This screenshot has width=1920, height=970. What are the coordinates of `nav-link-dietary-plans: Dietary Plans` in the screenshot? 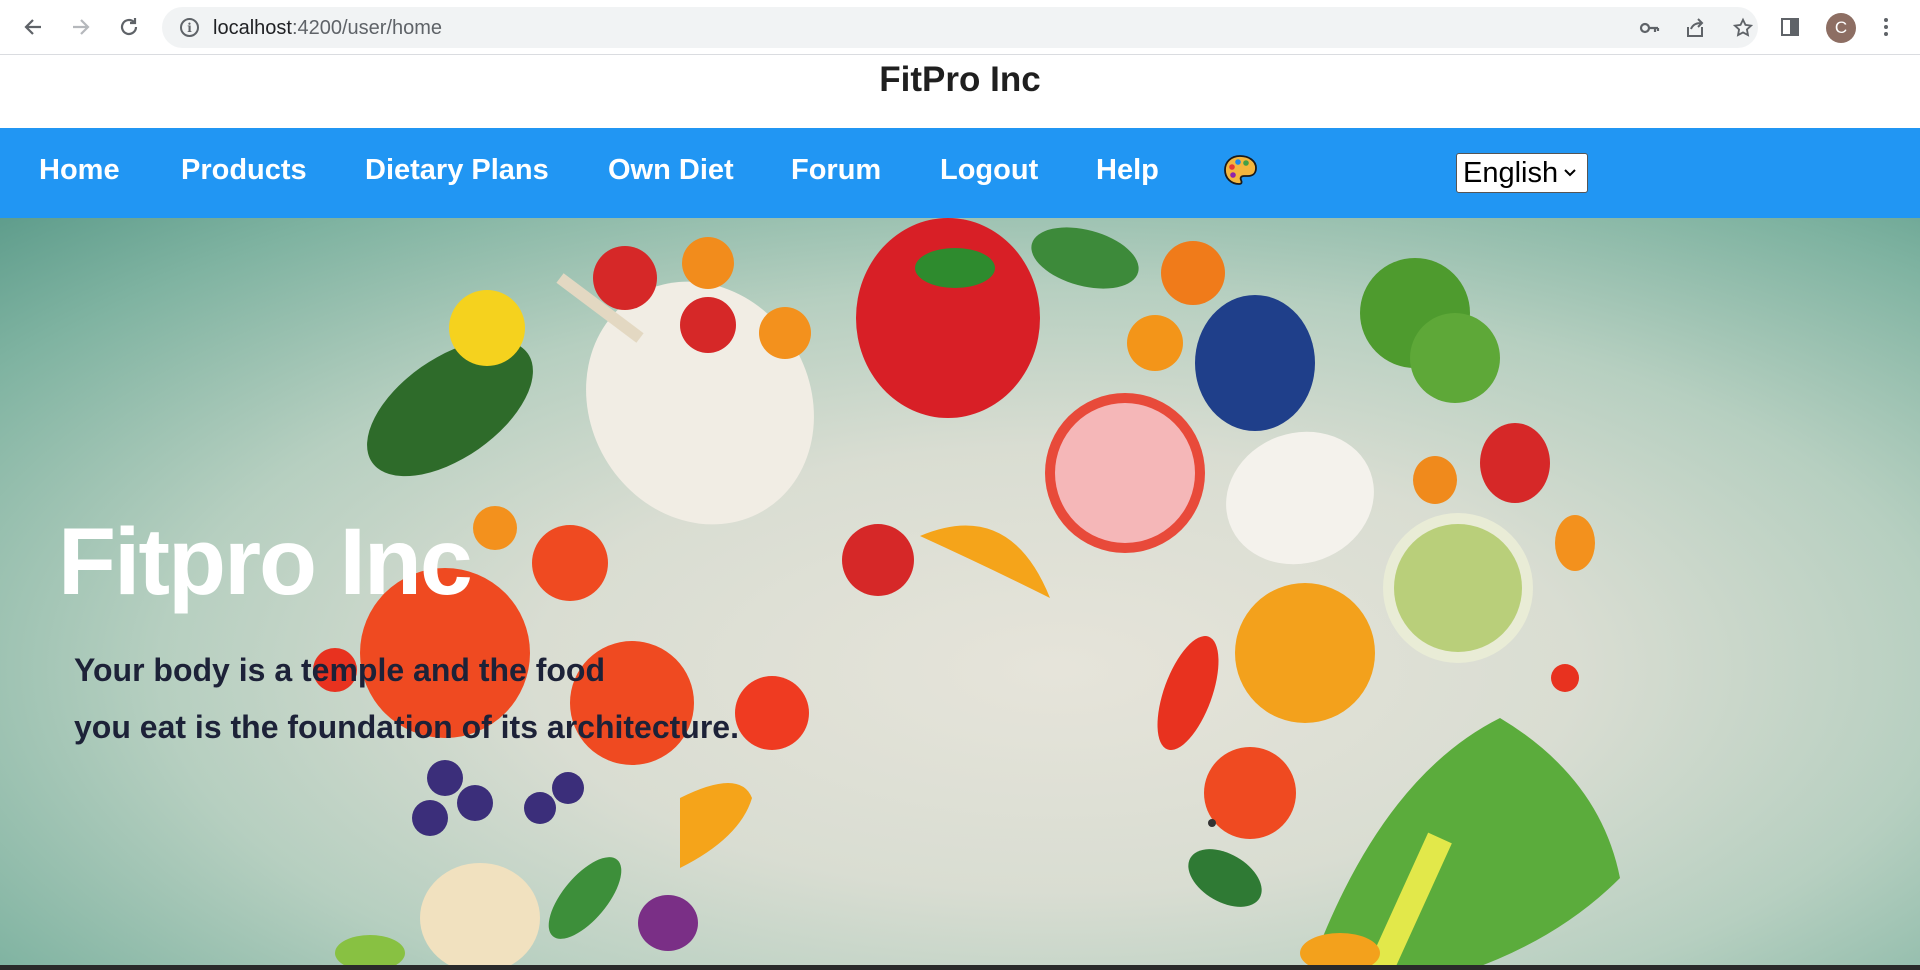 It's located at (457, 170).